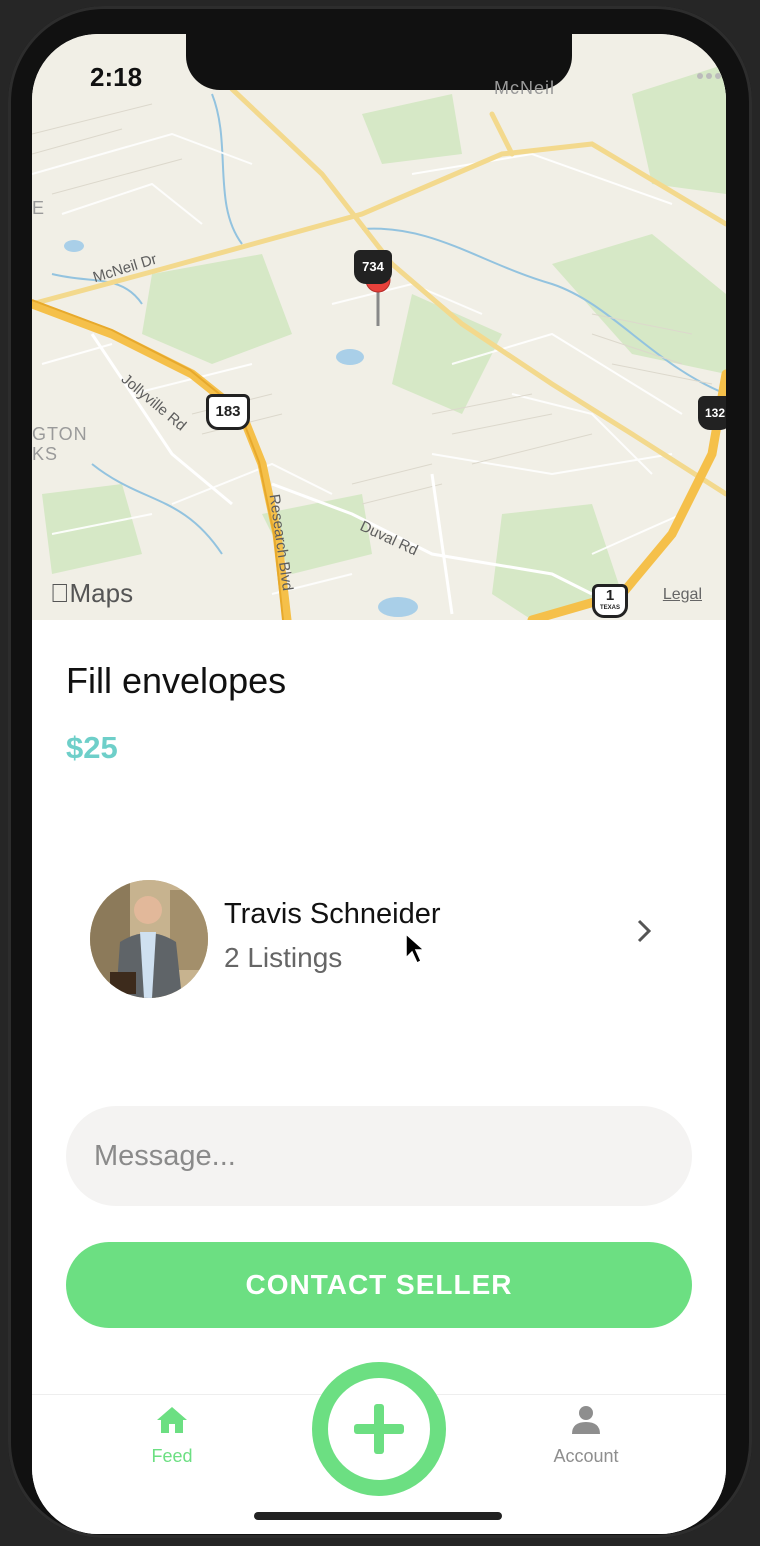 The image size is (760, 1546). I want to click on listing-price: $25, so click(92, 747).